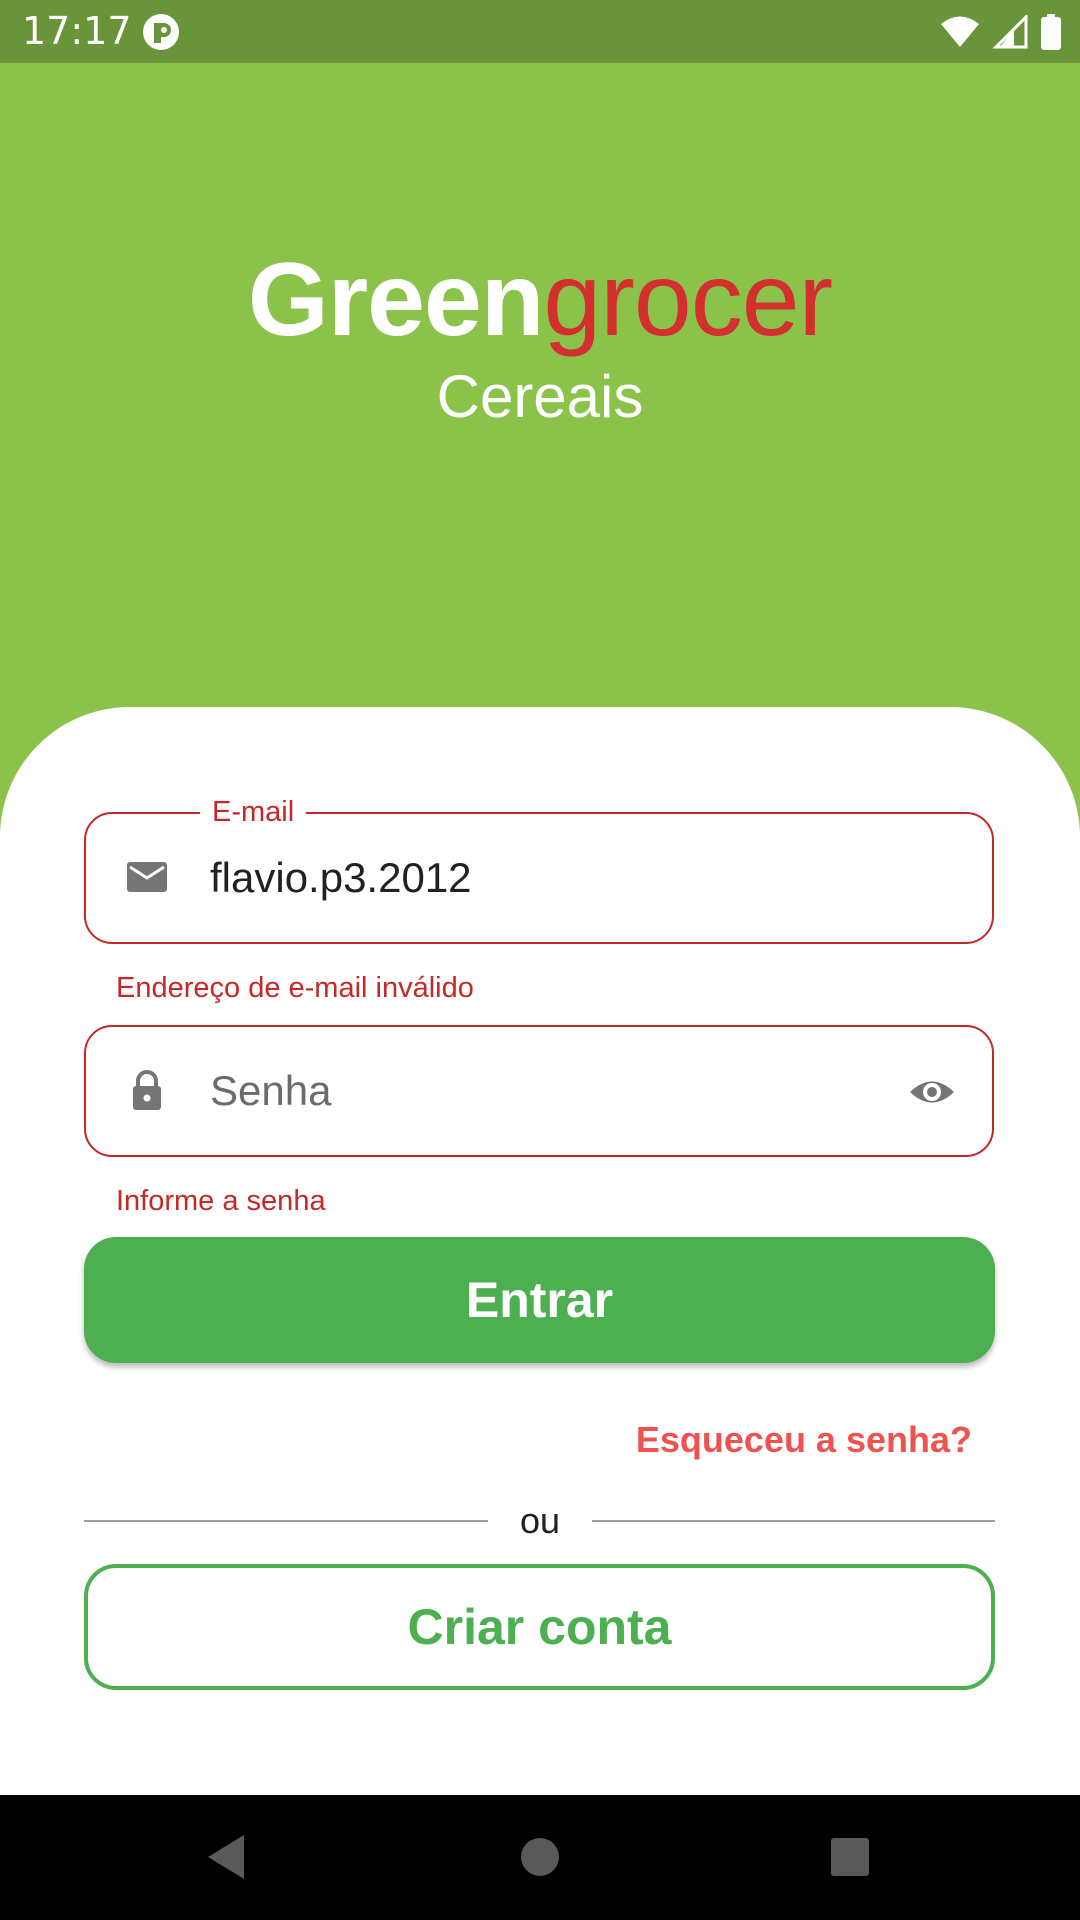 The image size is (1080, 1920). What do you see at coordinates (539, 1300) in the screenshot?
I see `login-button: Entrar` at bounding box center [539, 1300].